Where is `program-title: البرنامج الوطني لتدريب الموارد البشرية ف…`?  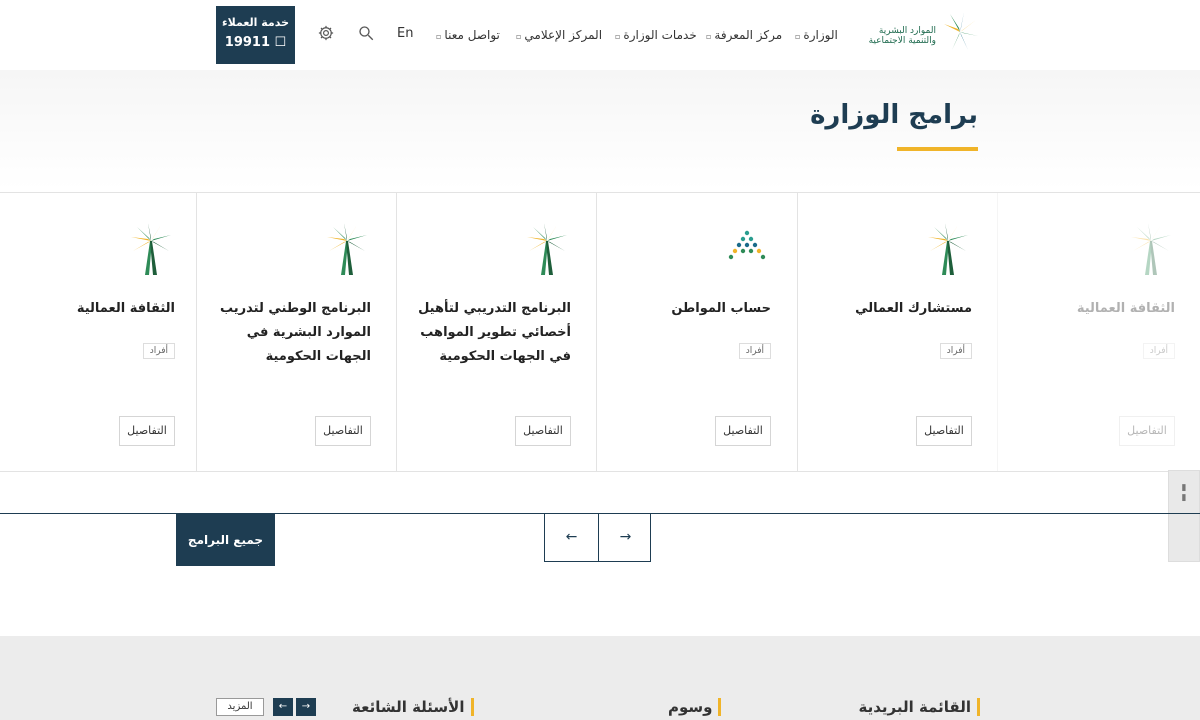 program-title: البرنامج الوطني لتدريب الموارد البشرية ف… is located at coordinates (295, 332).